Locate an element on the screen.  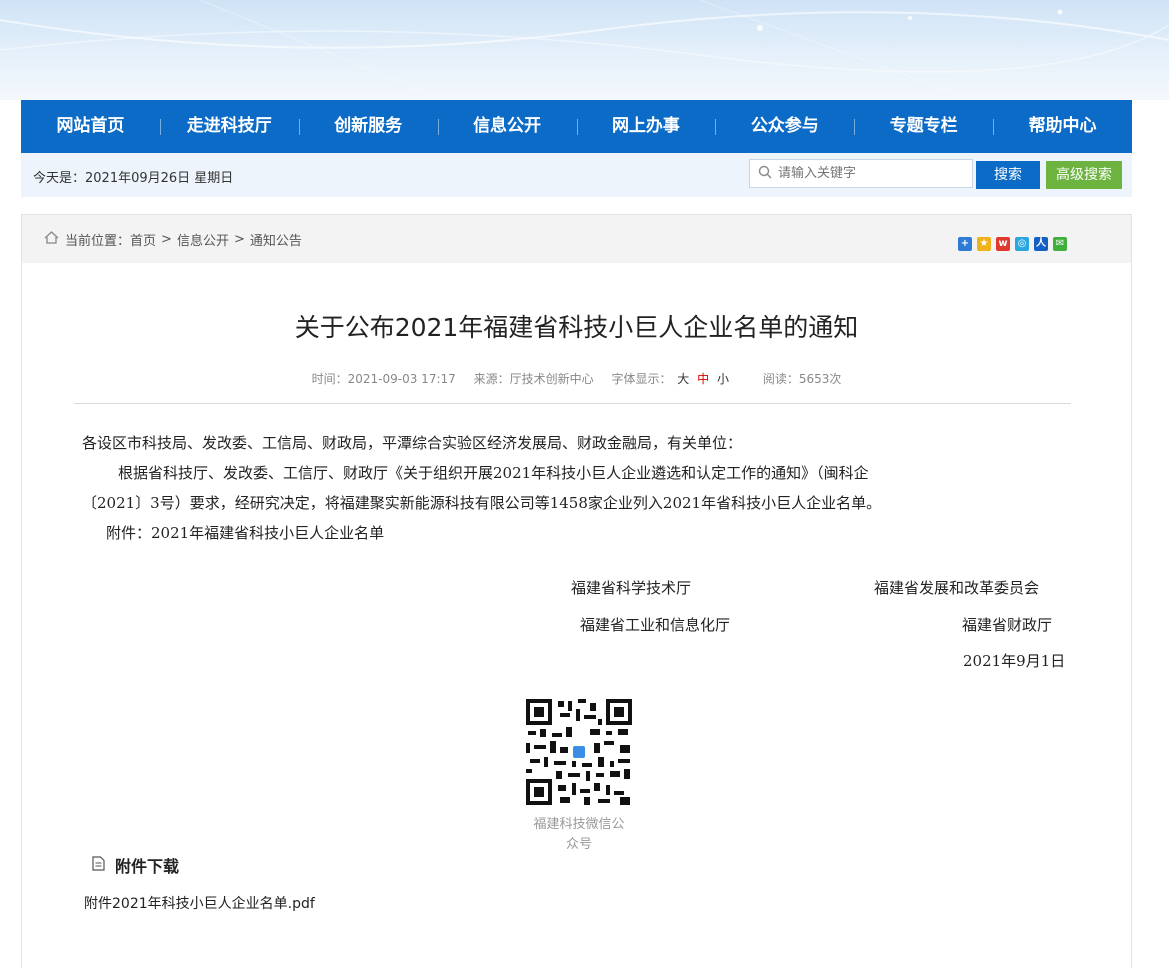
advanced-search-button: 高级搜索 is located at coordinates (1084, 175).